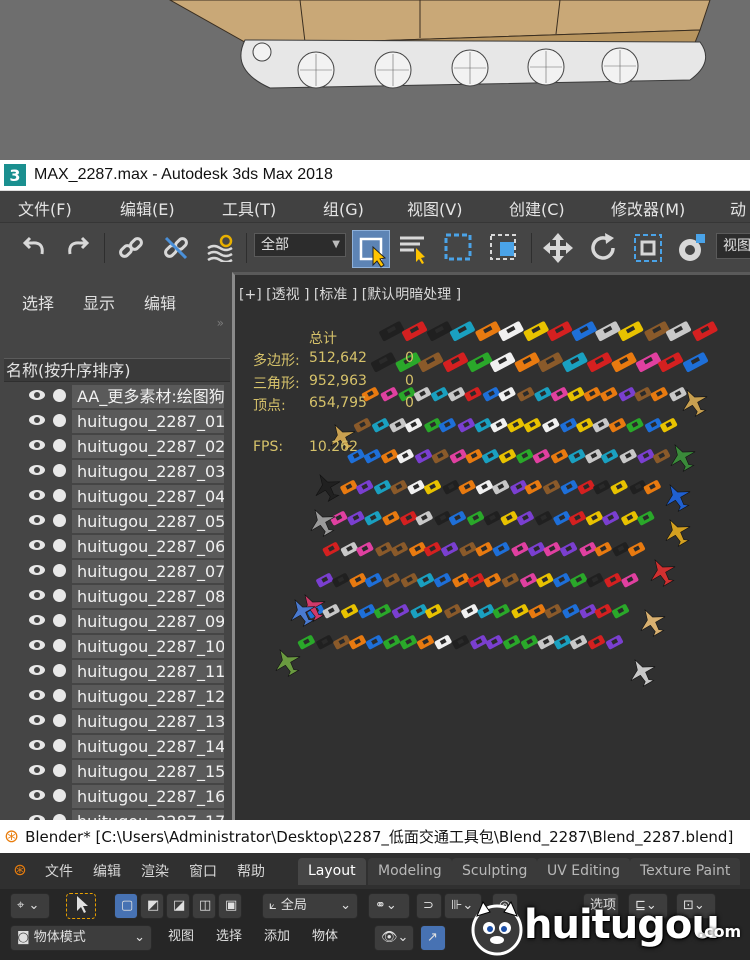 The height and width of the screenshot is (960, 750). I want to click on object-name: huitugou_2287_10, so click(148, 646).